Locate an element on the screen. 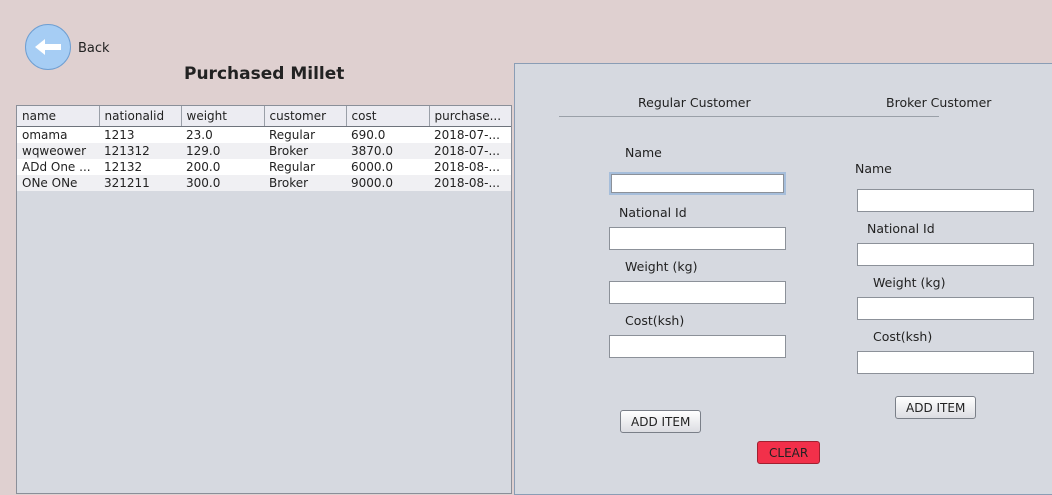  regular-customer-heading: Regular Customer is located at coordinates (694, 102).